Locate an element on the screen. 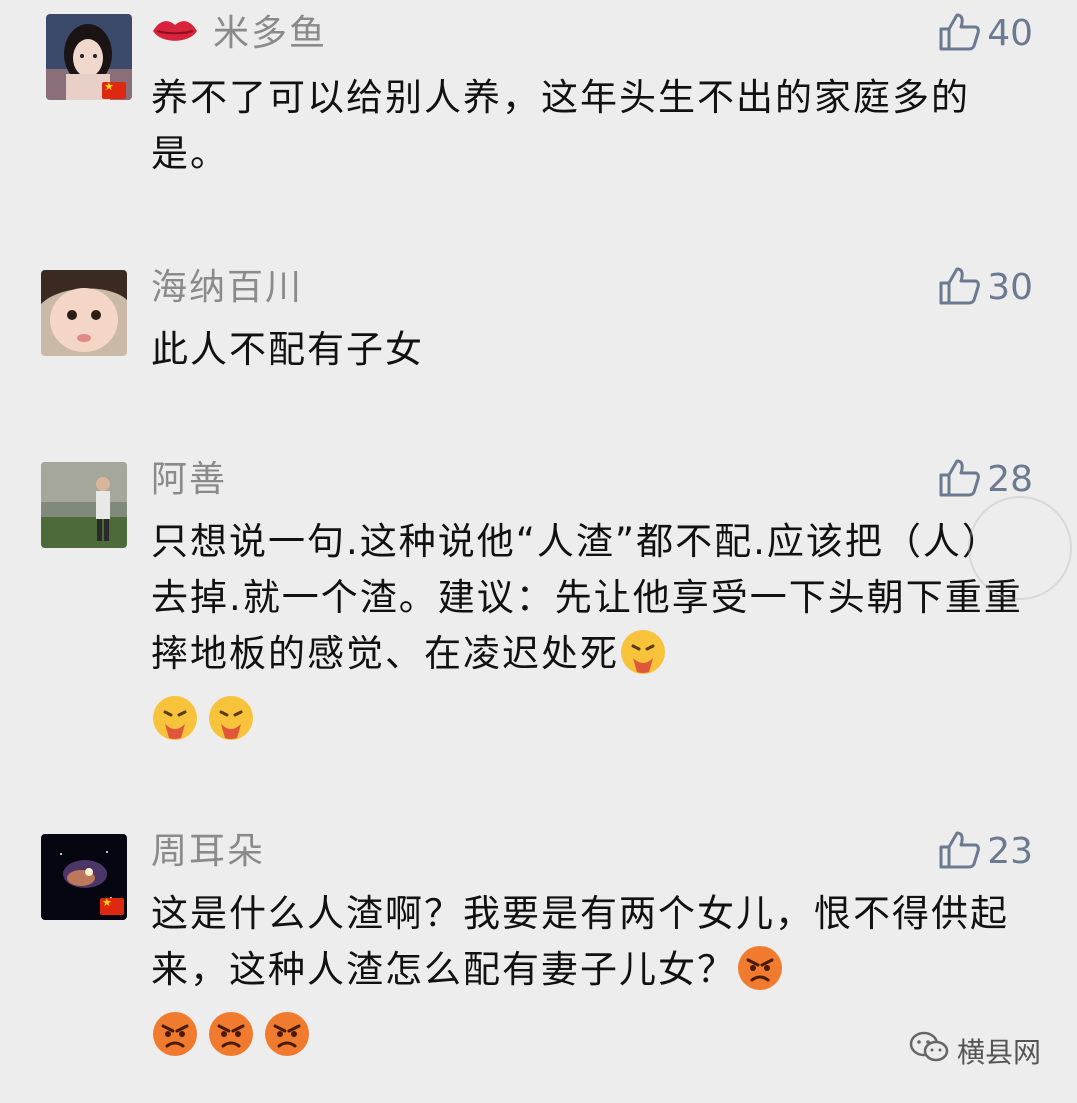 The image size is (1077, 1103). like-count: 23 is located at coordinates (1010, 851).